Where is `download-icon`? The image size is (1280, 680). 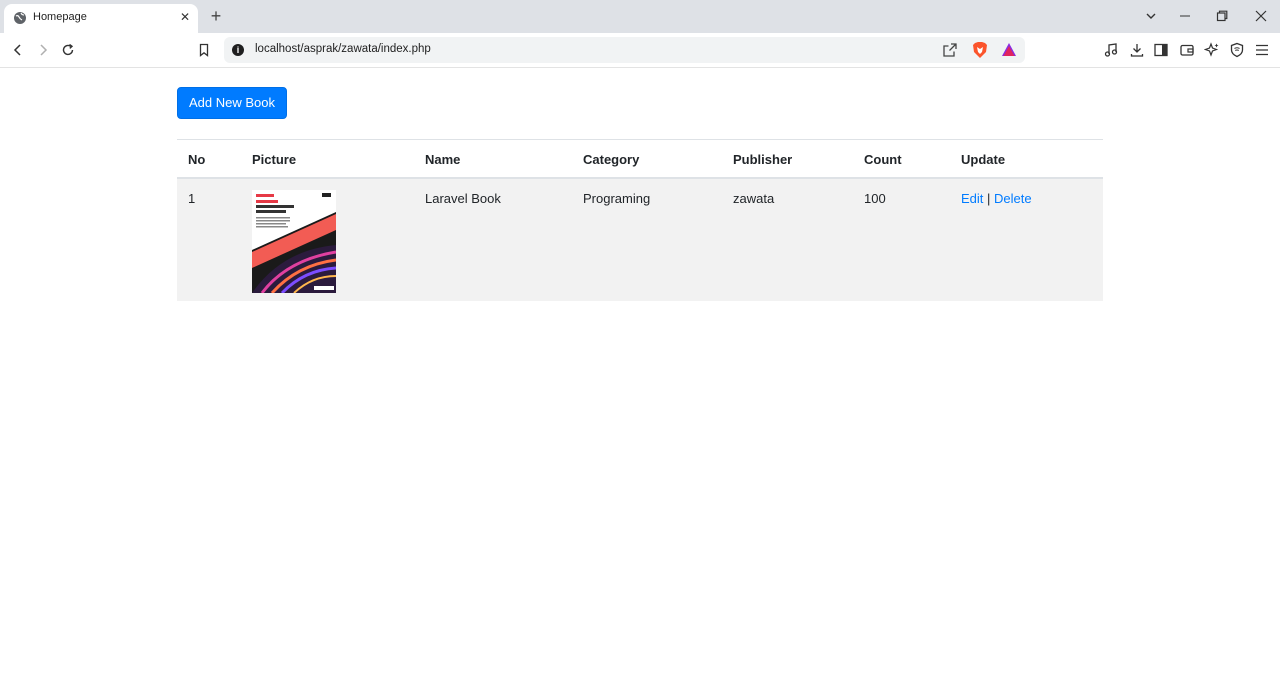 download-icon is located at coordinates (1137, 50).